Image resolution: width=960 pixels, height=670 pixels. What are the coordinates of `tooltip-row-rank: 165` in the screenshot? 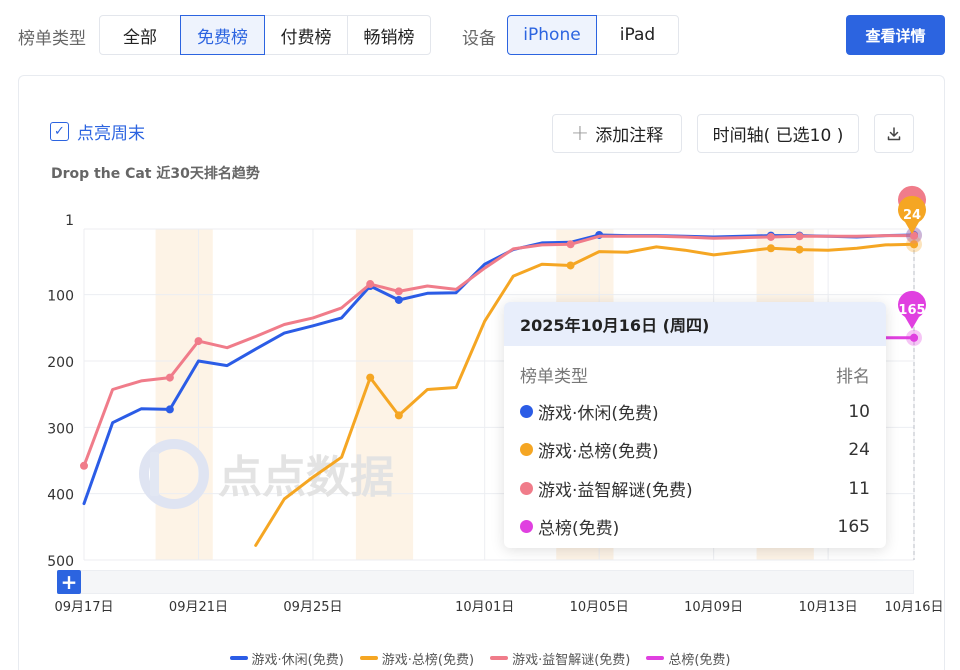 It's located at (853, 526).